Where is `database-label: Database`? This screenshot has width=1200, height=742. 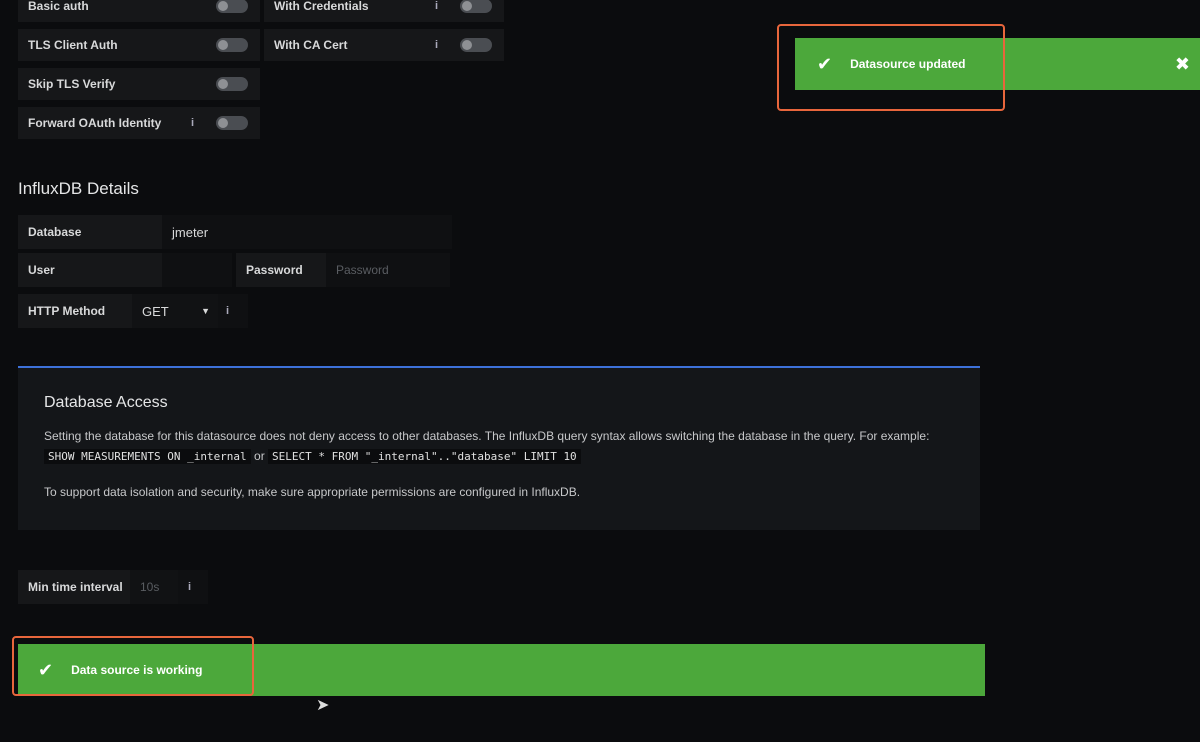 database-label: Database is located at coordinates (90, 232).